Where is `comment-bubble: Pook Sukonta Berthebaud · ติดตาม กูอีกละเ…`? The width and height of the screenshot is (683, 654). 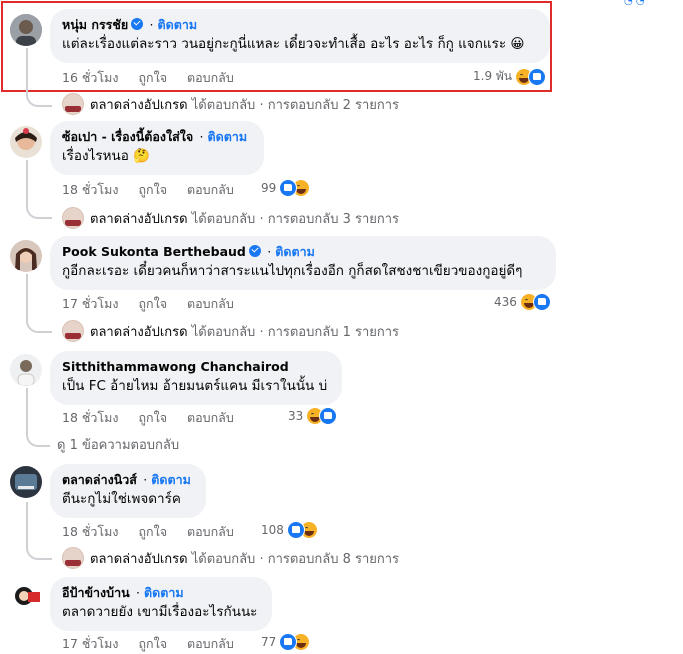 comment-bubble: Pook Sukonta Berthebaud · ติดตาม กูอีกละเ… is located at coordinates (303, 263).